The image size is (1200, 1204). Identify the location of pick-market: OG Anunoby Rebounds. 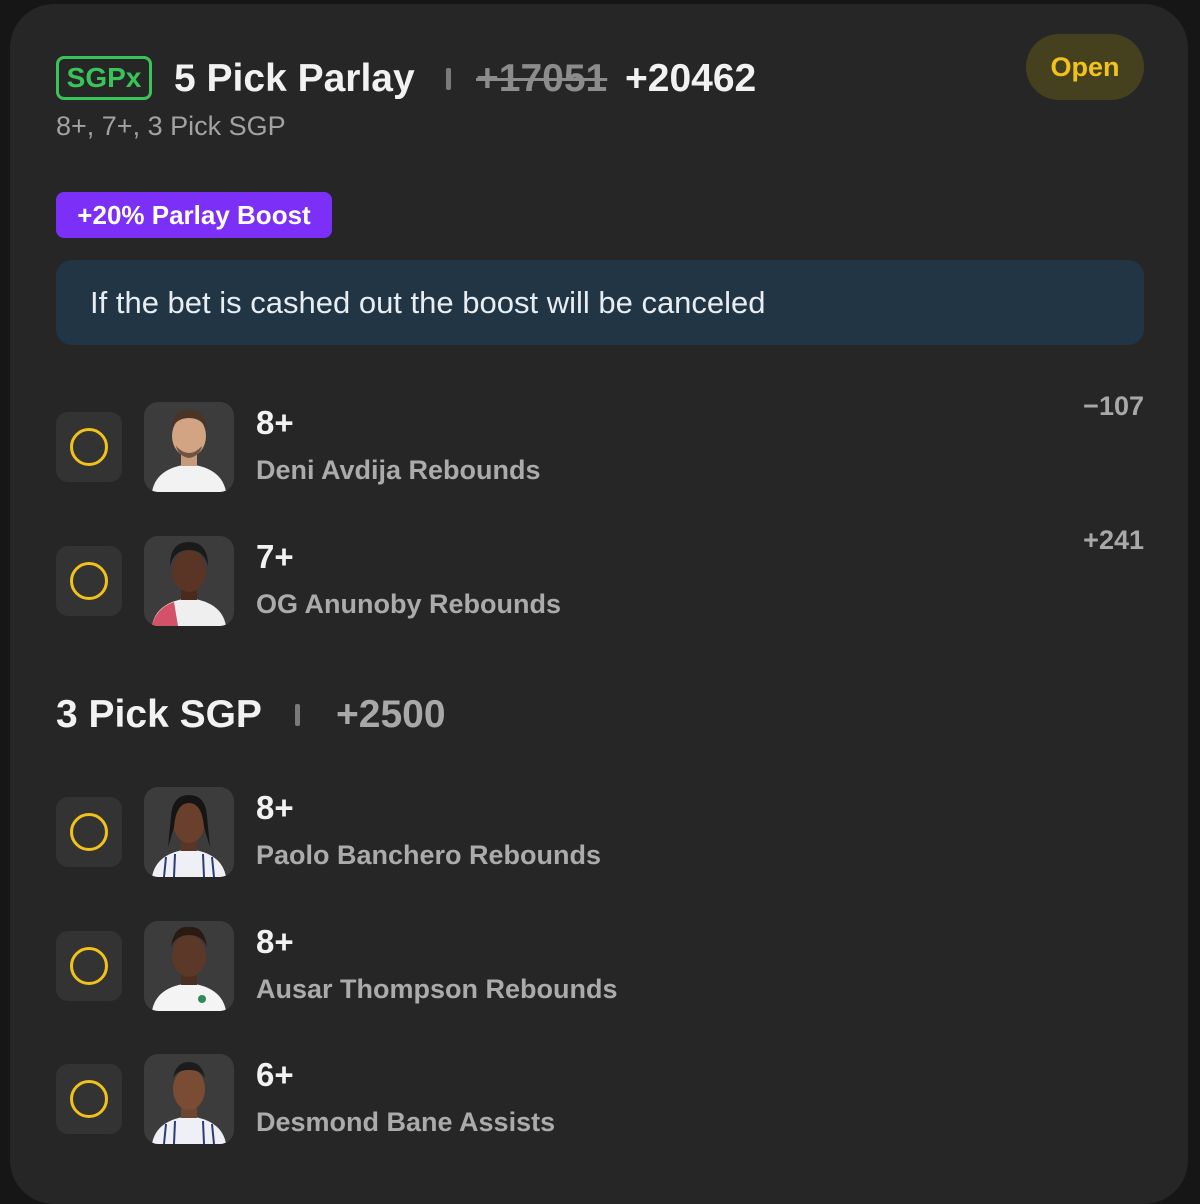
(408, 604).